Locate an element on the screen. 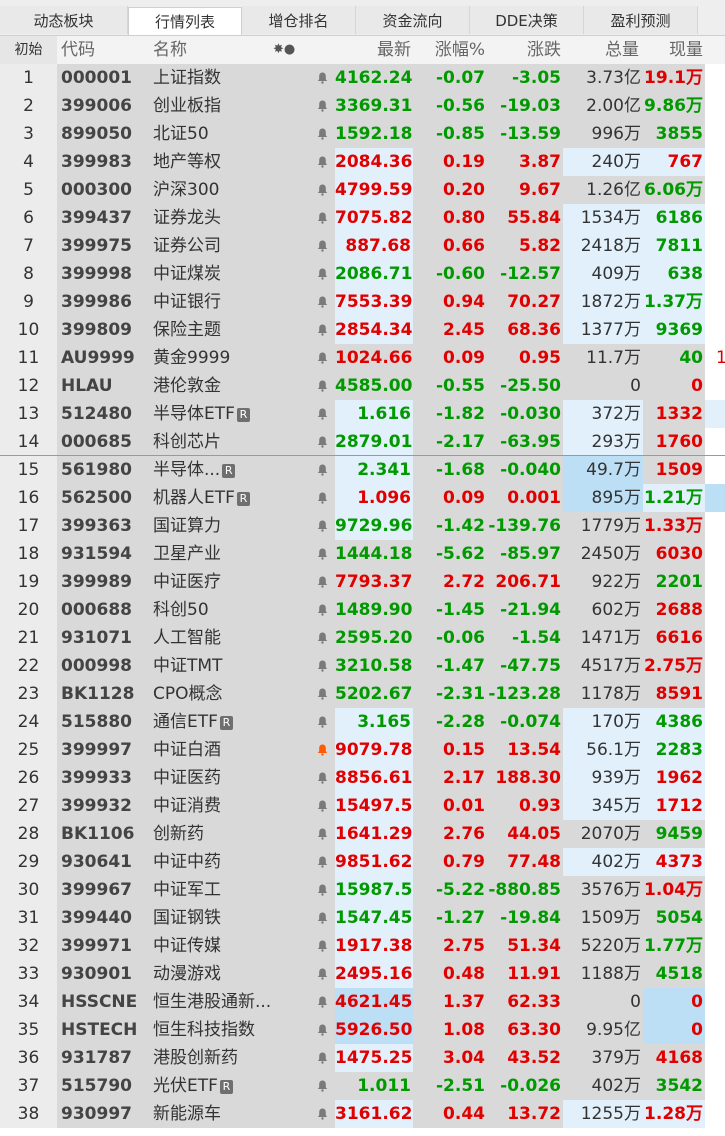 The width and height of the screenshot is (725, 1136). row-price: 1.011 is located at coordinates (374, 1086).